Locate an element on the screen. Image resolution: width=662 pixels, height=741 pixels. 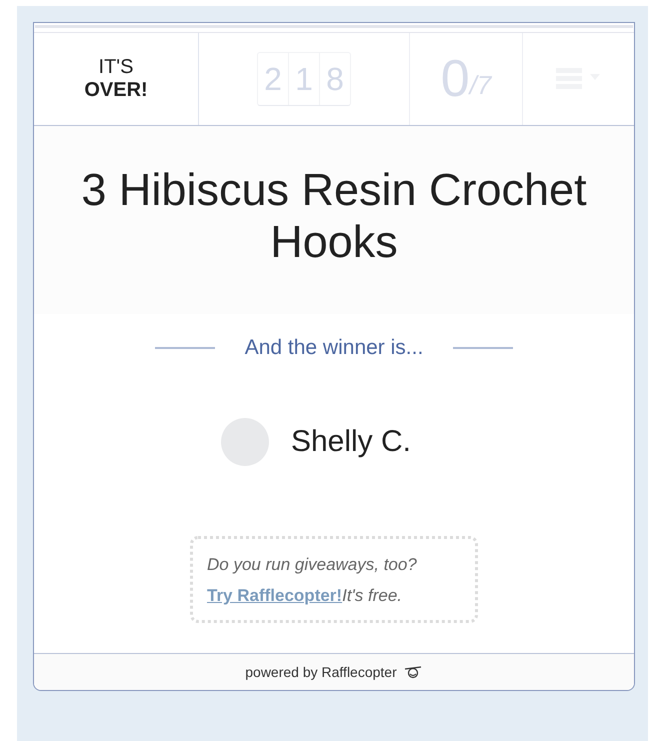
prize-title: 3 Hibiscus Resin Crochet Hooks is located at coordinates (334, 216).